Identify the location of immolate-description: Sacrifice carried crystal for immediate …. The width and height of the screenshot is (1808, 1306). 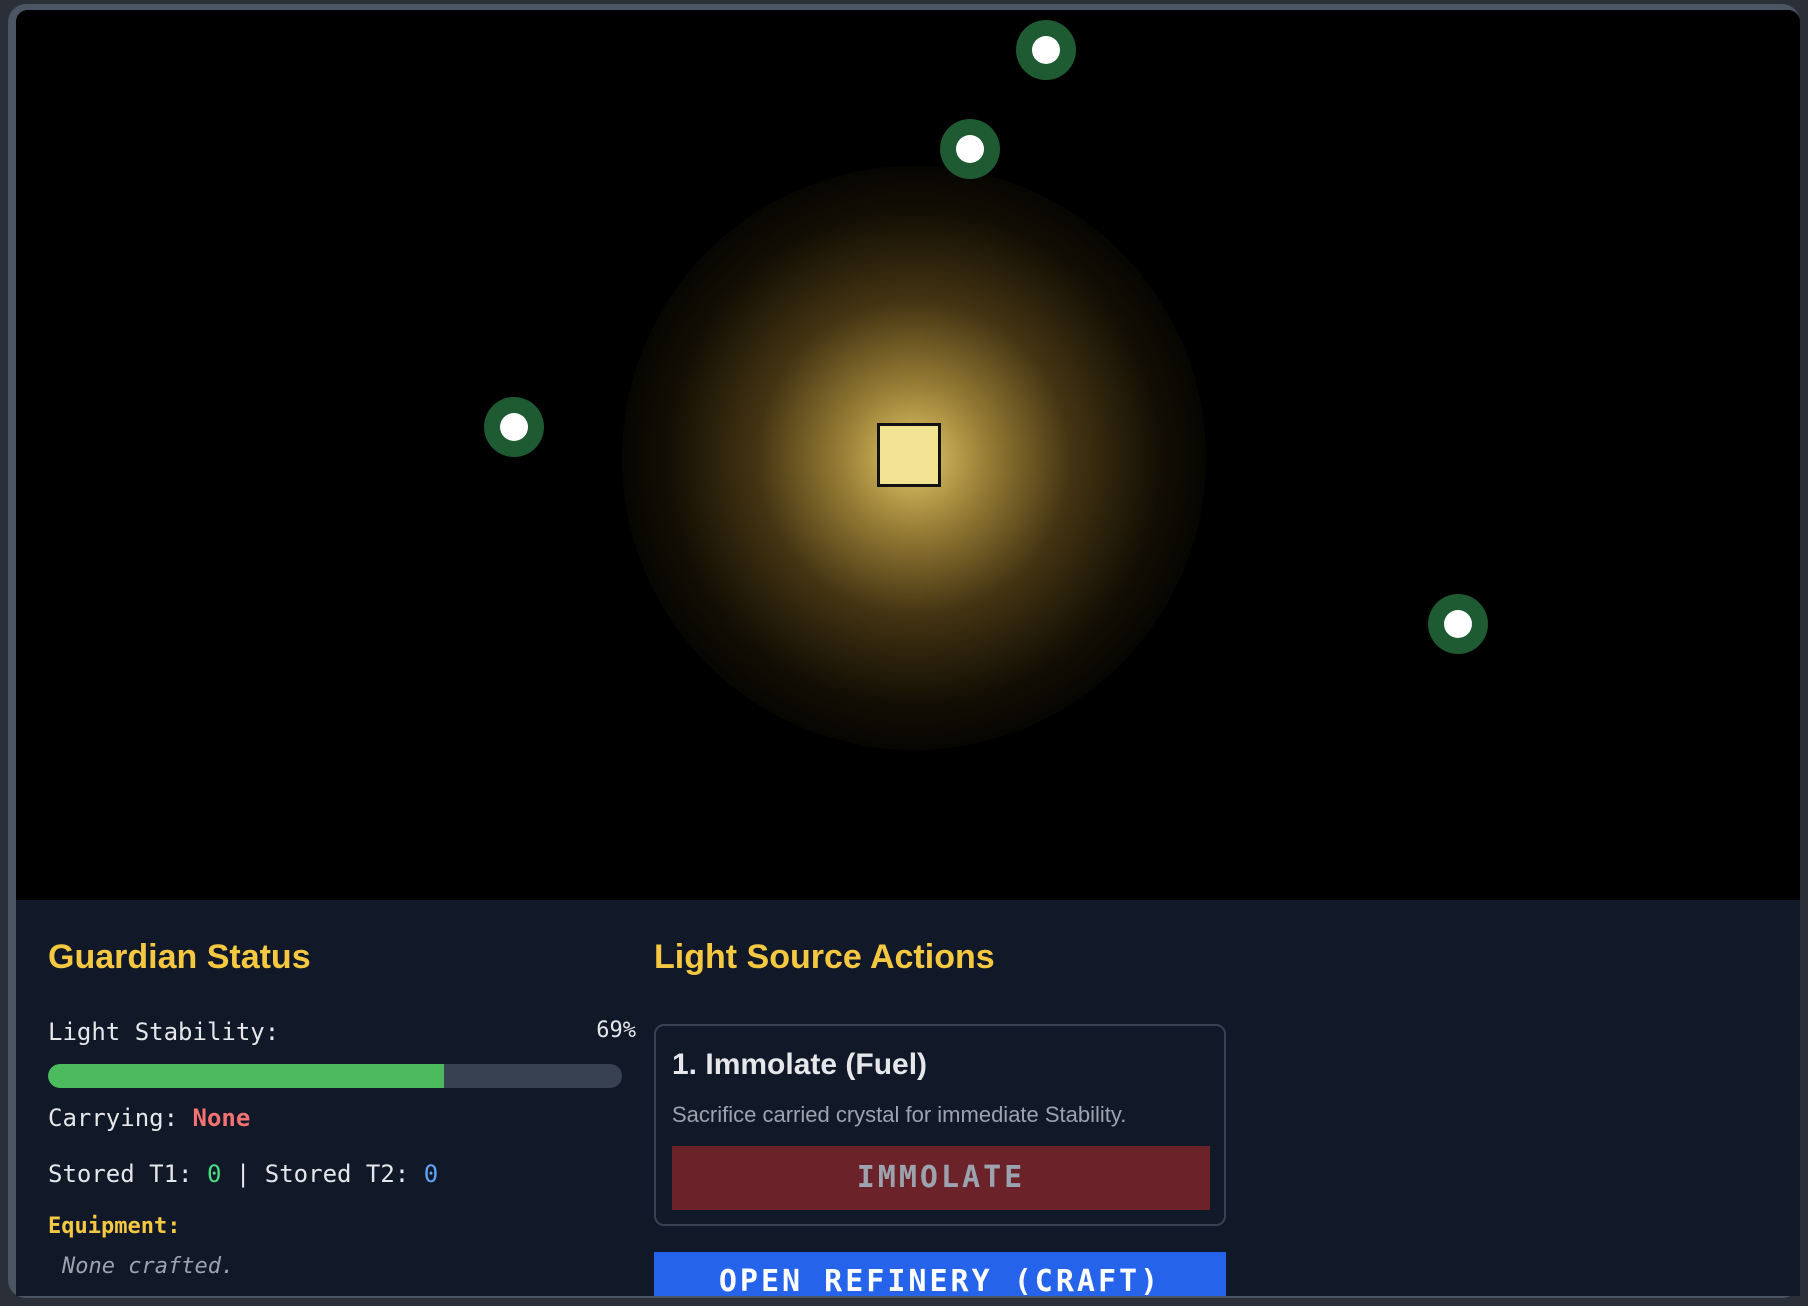
(899, 1114).